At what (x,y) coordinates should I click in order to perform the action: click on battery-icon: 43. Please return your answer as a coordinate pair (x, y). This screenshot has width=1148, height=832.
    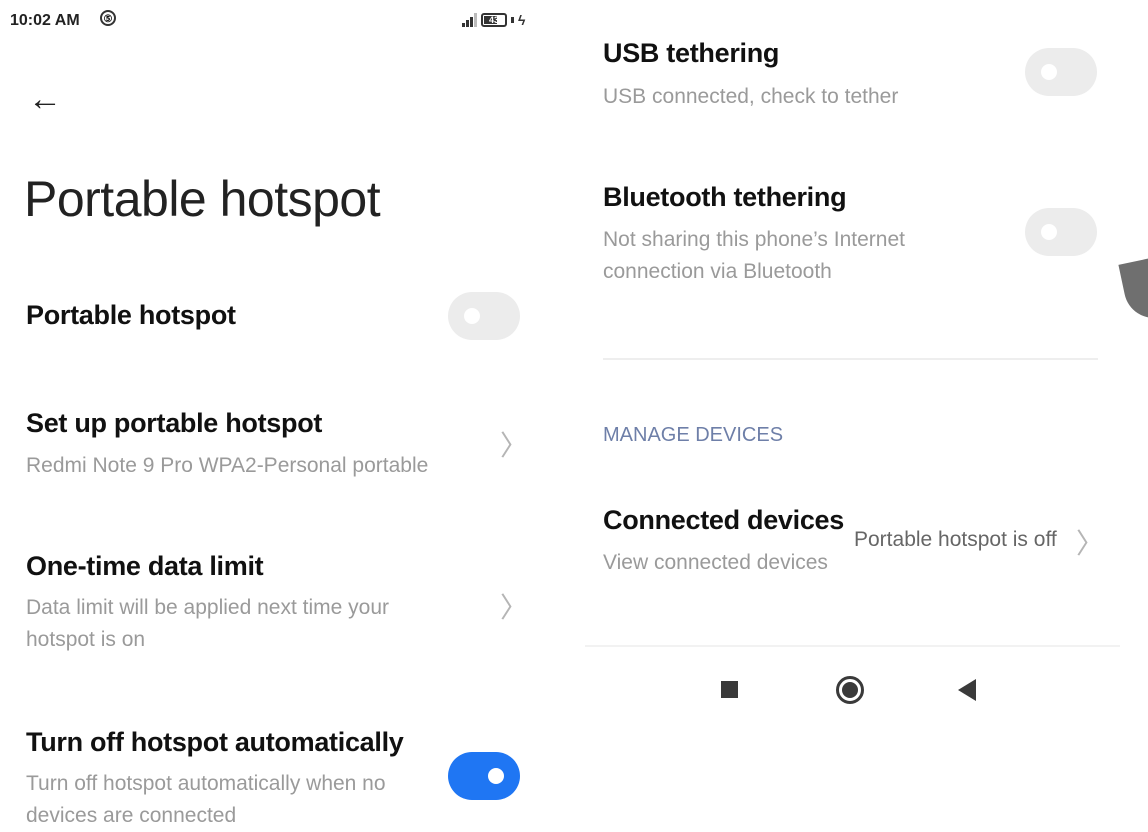
    Looking at the image, I should click on (494, 20).